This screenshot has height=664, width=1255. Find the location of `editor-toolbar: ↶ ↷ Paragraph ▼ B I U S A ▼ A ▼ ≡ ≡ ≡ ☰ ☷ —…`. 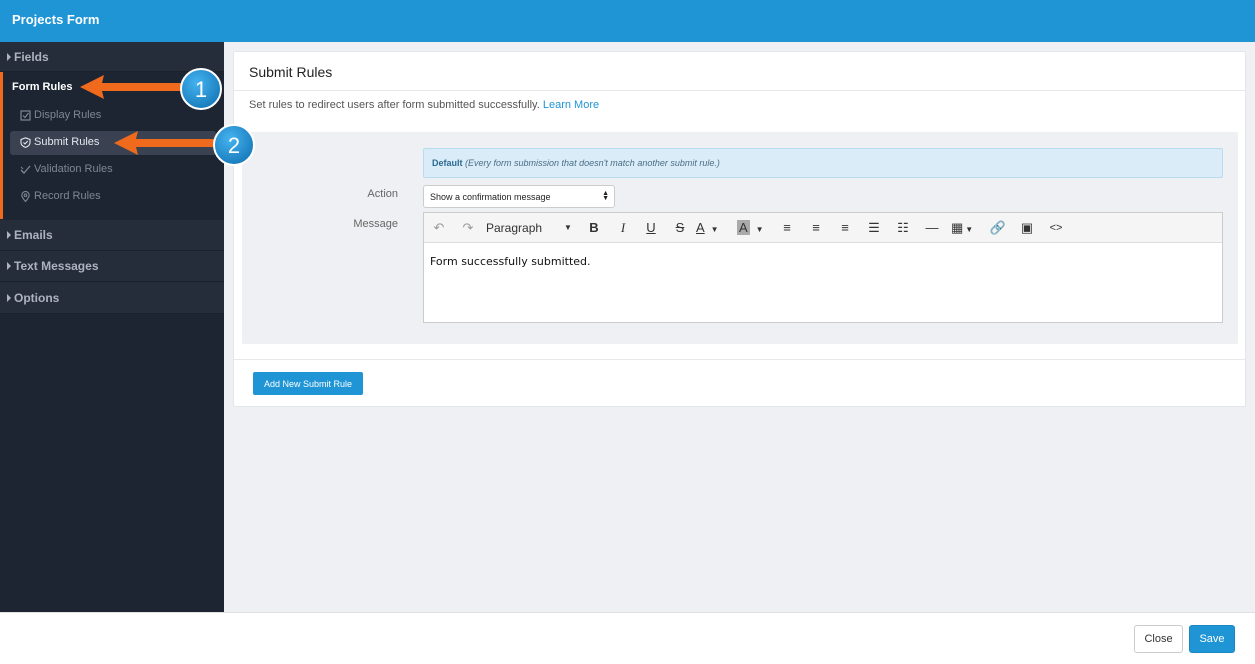

editor-toolbar: ↶ ↷ Paragraph ▼ B I U S A ▼ A ▼ ≡ ≡ ≡ ☰ ☷ —… is located at coordinates (823, 228).